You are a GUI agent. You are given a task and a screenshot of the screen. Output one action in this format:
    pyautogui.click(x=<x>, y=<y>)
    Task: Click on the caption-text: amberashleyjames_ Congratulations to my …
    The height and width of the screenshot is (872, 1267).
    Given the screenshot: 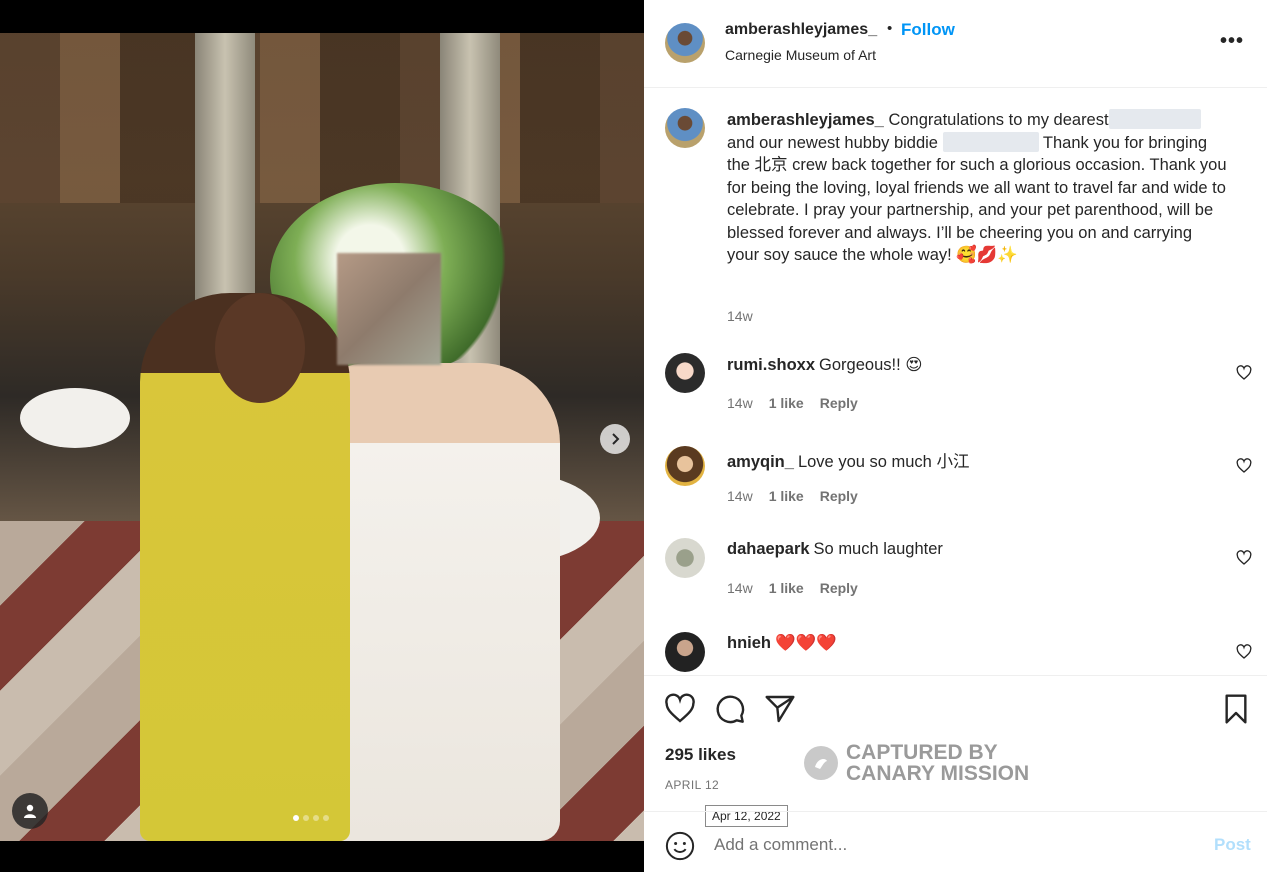 What is the action you would take?
    pyautogui.click(x=977, y=188)
    